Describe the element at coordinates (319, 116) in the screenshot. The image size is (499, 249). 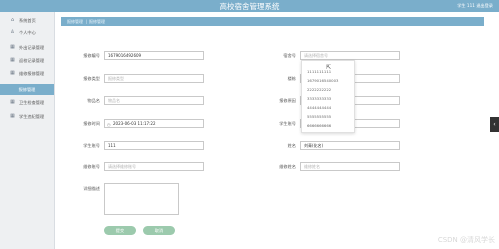
I see `dropdown-option: 5555555555` at that location.